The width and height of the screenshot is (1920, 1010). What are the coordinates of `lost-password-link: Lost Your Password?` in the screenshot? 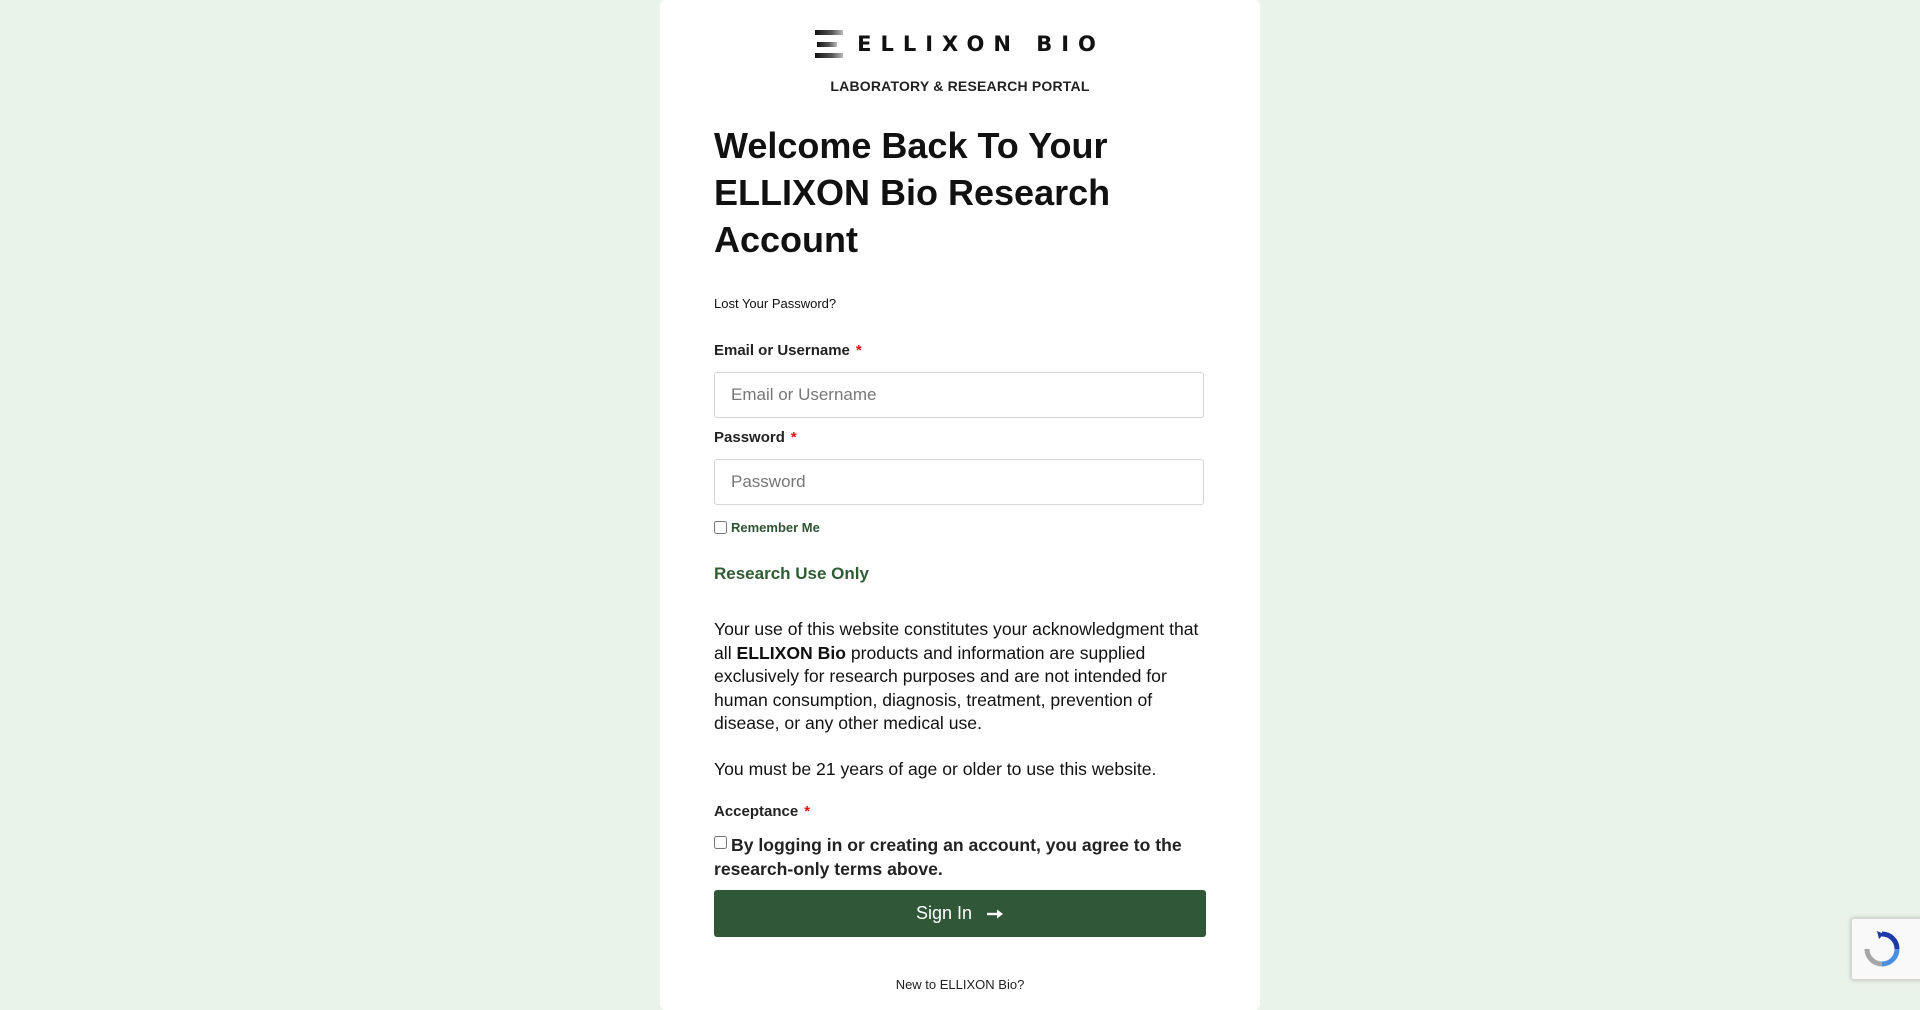 It's located at (960, 303).